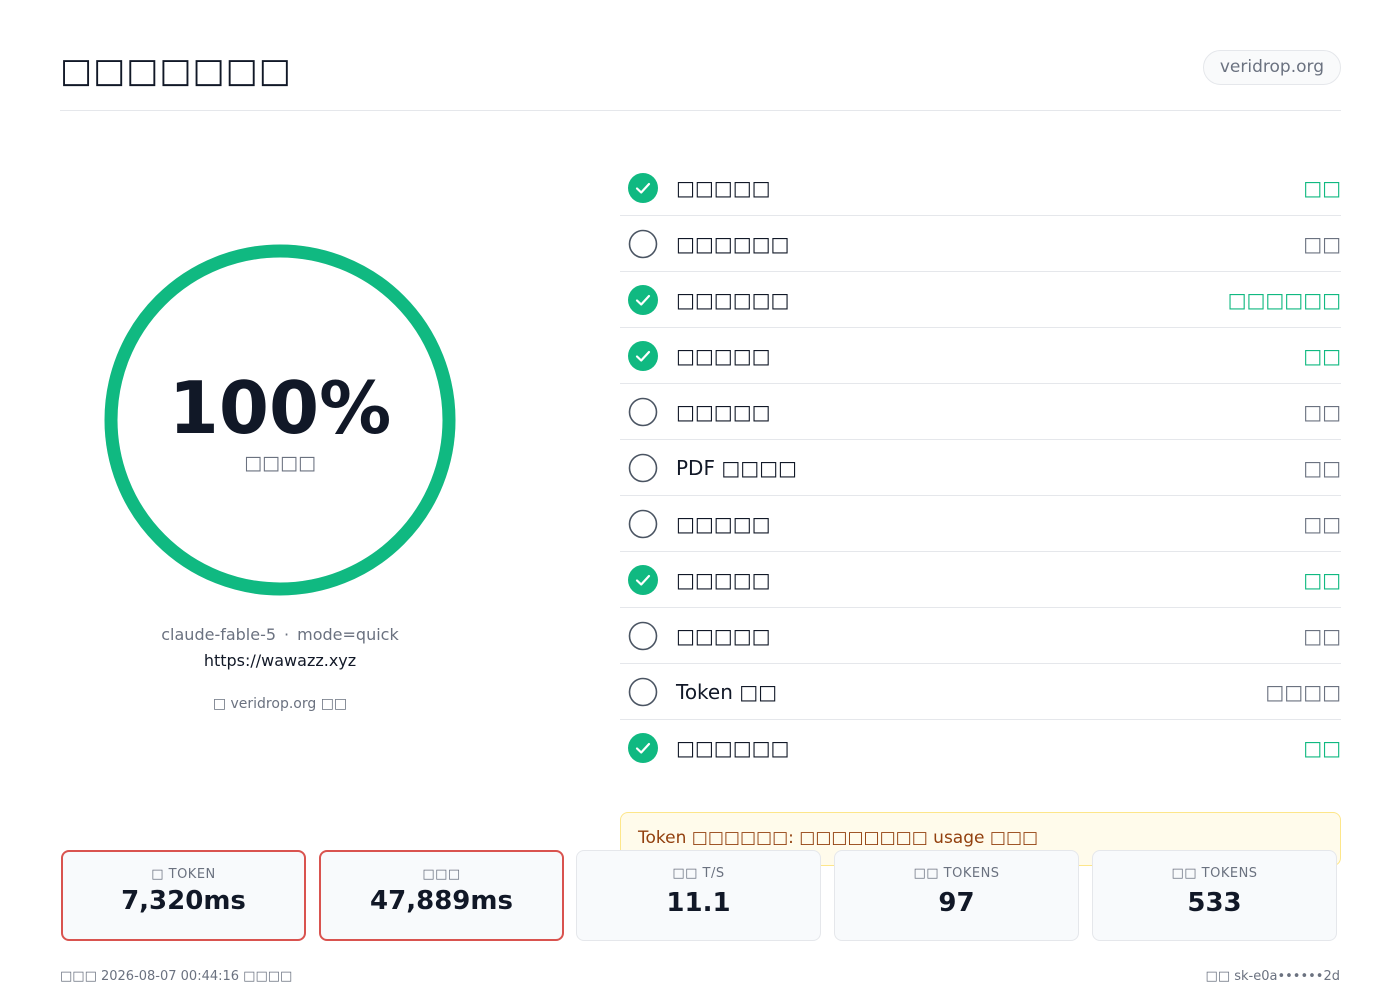 This screenshot has height=1000, width=1400. Describe the element at coordinates (980, 300) in the screenshot. I see `check-row: □□□□□□ □□□□□□` at that location.